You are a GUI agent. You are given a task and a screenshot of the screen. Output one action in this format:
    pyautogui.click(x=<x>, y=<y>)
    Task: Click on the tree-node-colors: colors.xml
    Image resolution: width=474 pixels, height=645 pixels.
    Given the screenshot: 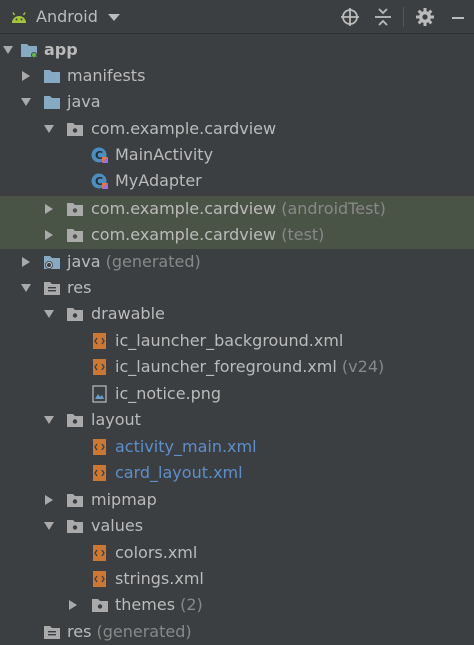 What is the action you would take?
    pyautogui.click(x=237, y=553)
    